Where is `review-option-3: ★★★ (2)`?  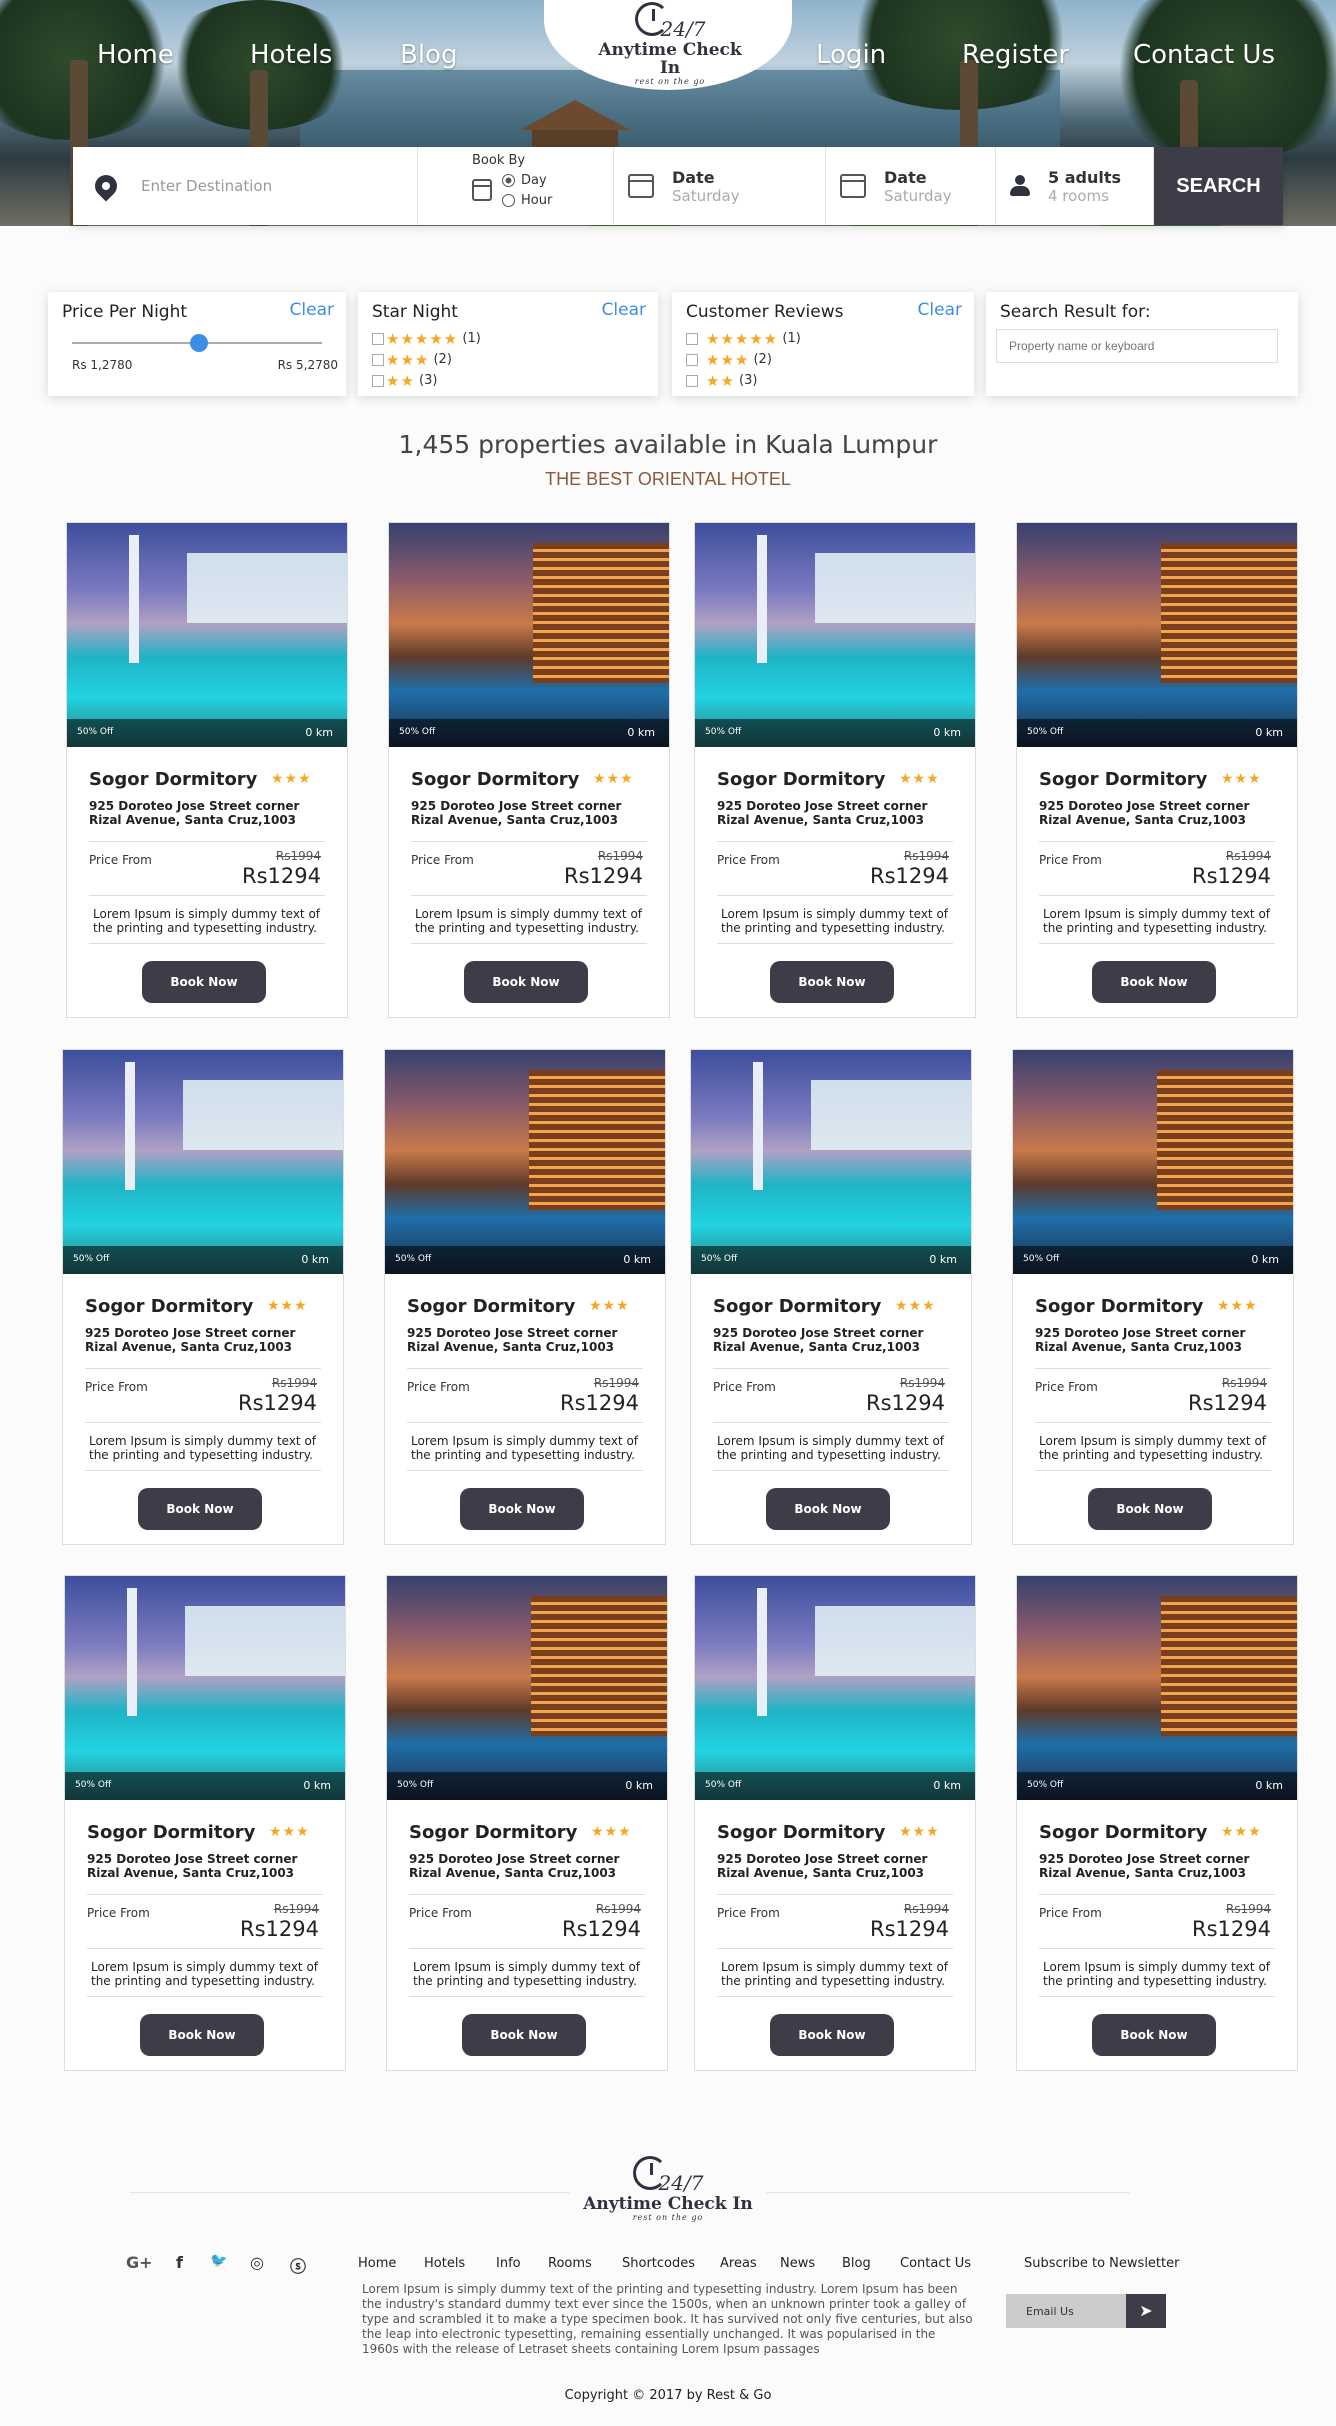 review-option-3: ★★★ (2) is located at coordinates (823, 359).